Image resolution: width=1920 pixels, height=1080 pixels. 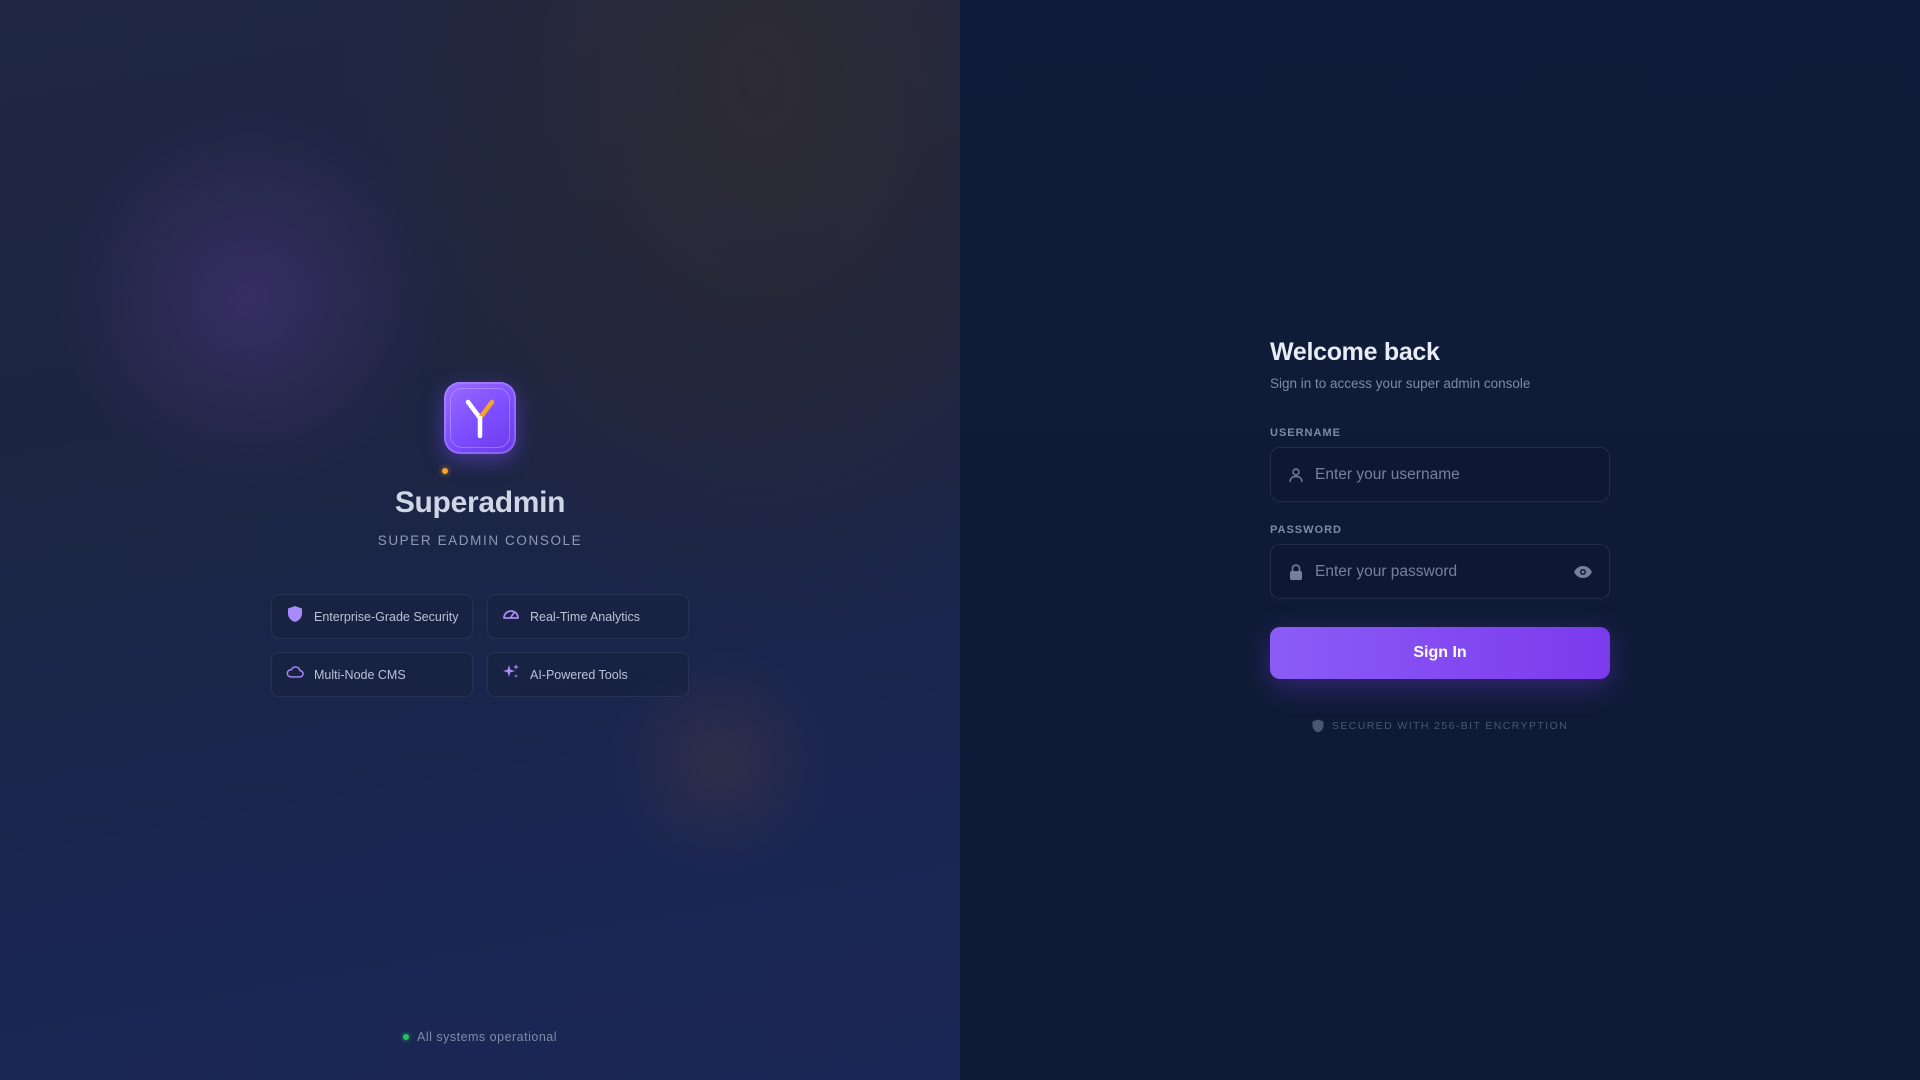 I want to click on user-icon, so click(x=1296, y=475).